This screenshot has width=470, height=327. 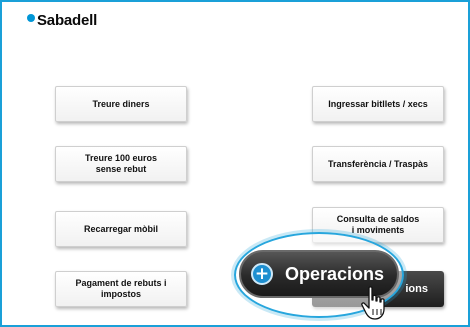 I want to click on plus-circle-icon: +, so click(x=262, y=274).